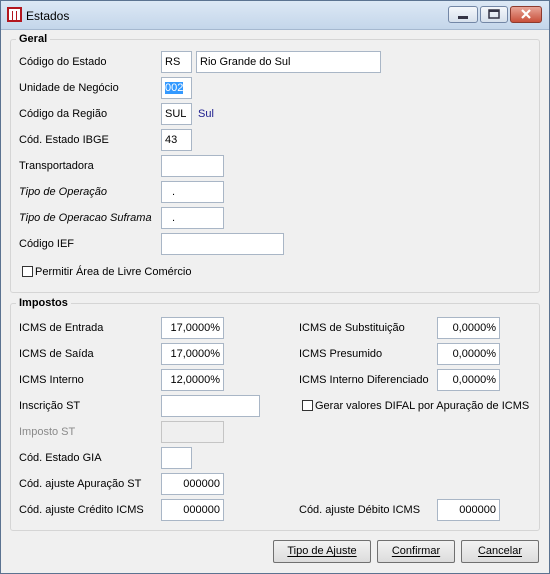  Describe the element at coordinates (416, 551) in the screenshot. I see `confirmar-button: Confirmar` at that location.